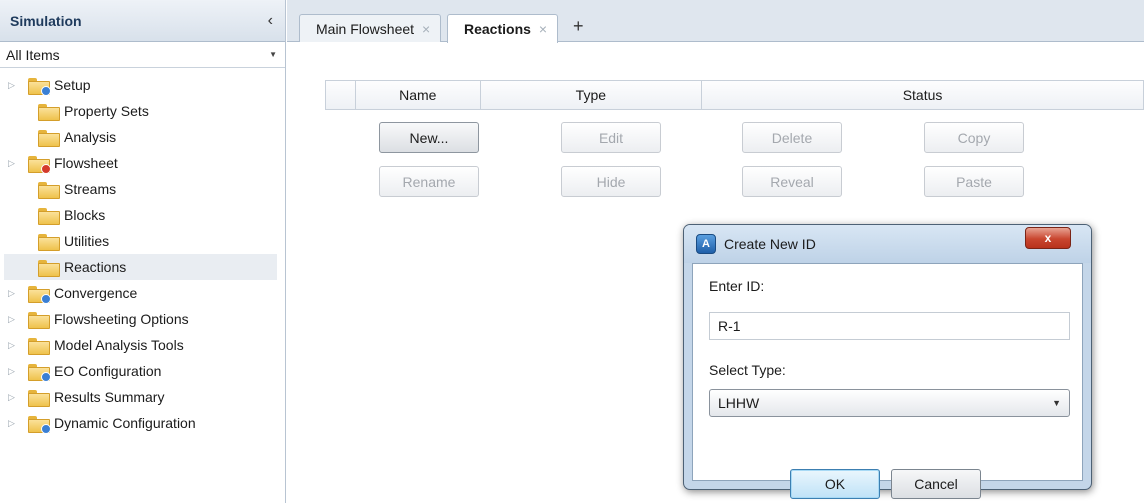 The height and width of the screenshot is (503, 1144). Describe the element at coordinates (46, 20) in the screenshot. I see `navigation-title: Simulation` at that location.